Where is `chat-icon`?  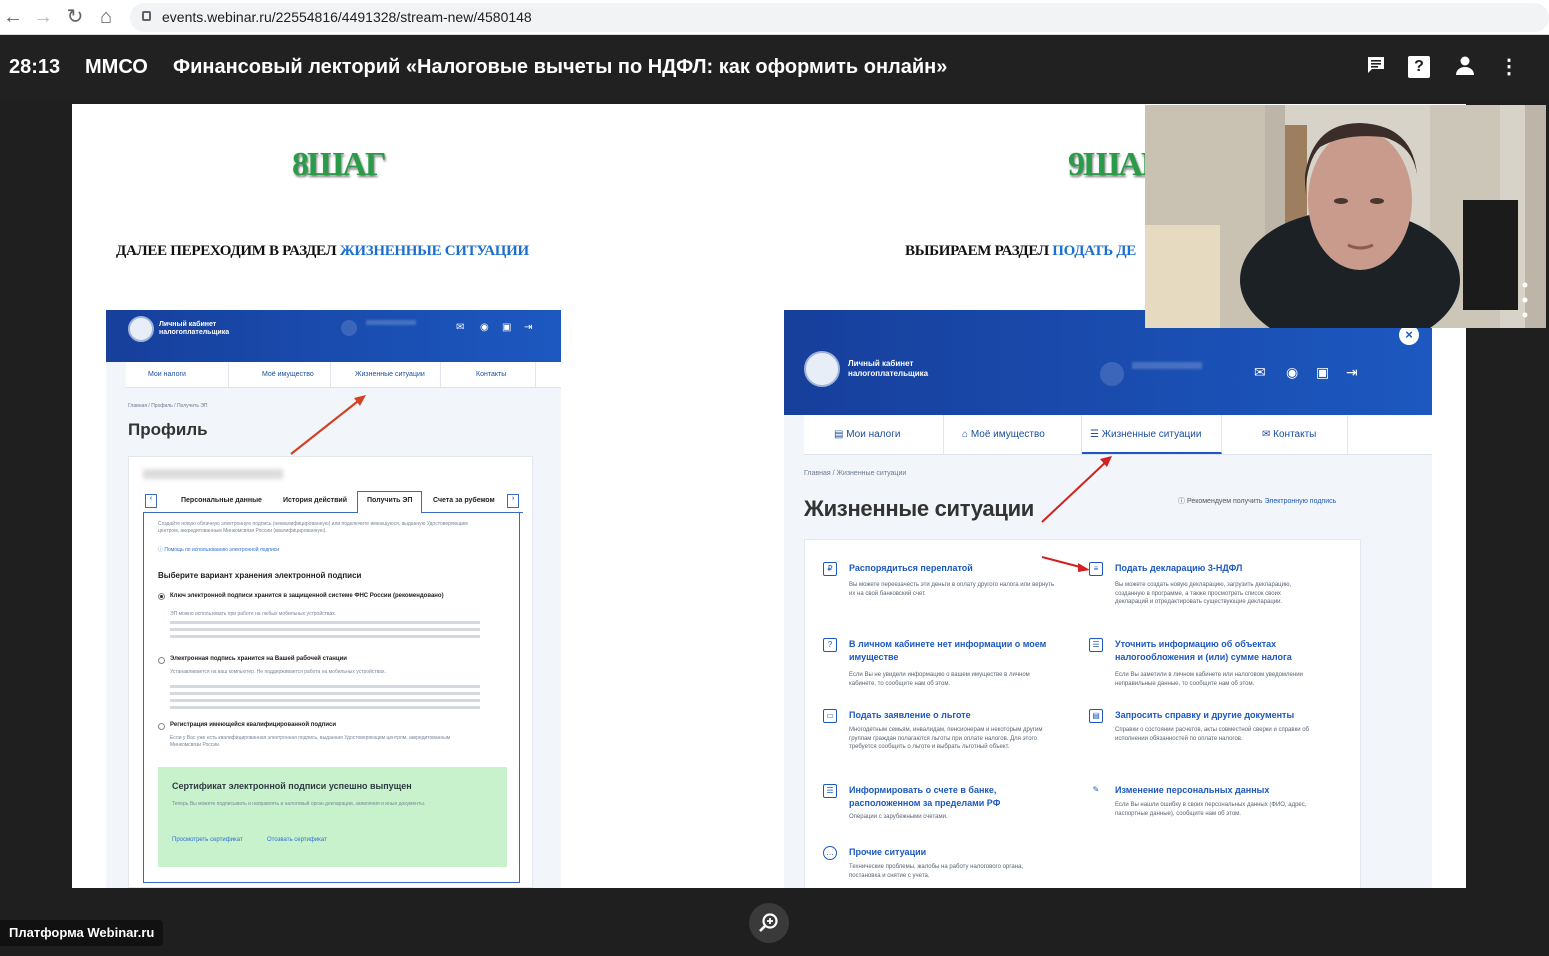 chat-icon is located at coordinates (1377, 67).